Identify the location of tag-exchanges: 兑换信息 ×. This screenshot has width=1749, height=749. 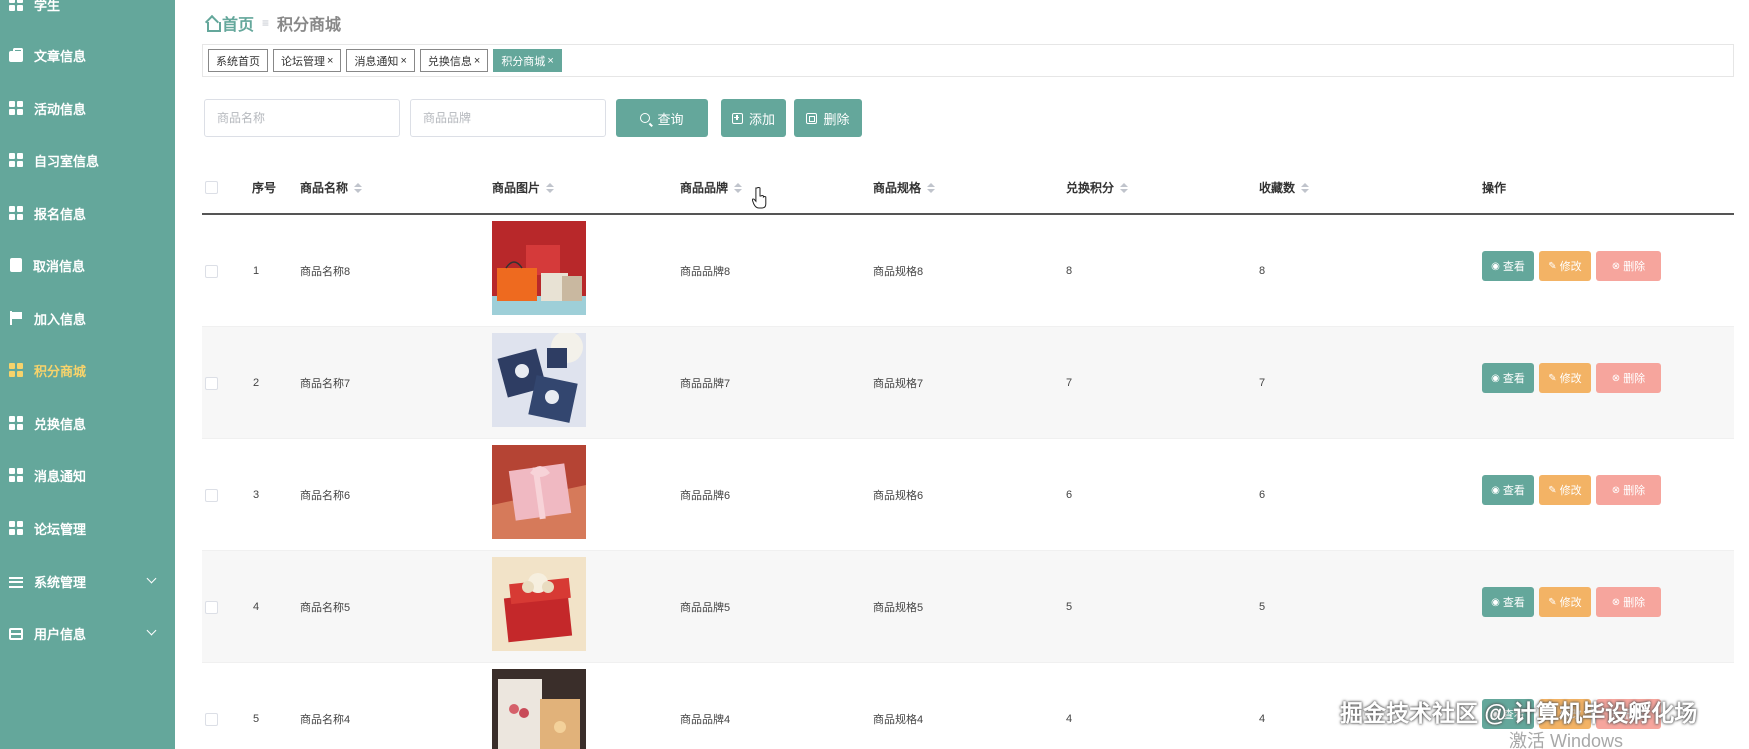
(454, 60).